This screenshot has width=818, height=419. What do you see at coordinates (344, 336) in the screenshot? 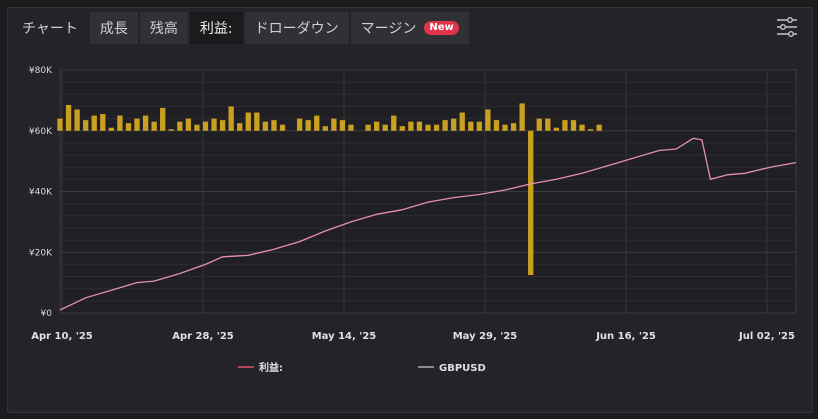
I see `x-tick-label: May 14, '25` at bounding box center [344, 336].